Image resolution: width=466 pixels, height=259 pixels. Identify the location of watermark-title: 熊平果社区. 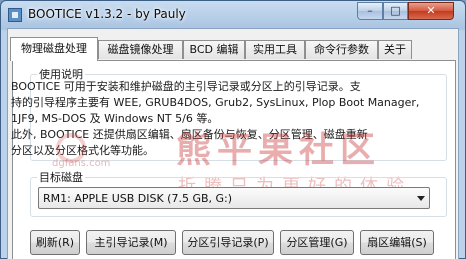
(279, 151).